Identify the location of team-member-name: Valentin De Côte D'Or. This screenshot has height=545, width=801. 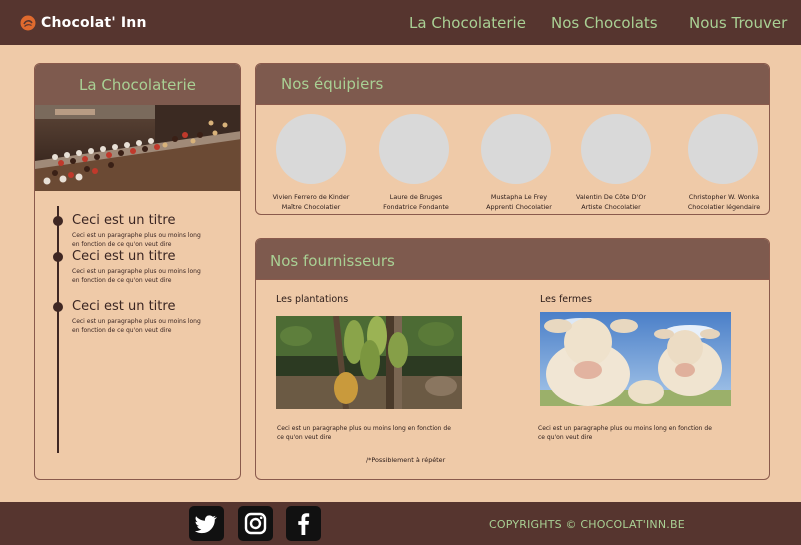
(611, 197).